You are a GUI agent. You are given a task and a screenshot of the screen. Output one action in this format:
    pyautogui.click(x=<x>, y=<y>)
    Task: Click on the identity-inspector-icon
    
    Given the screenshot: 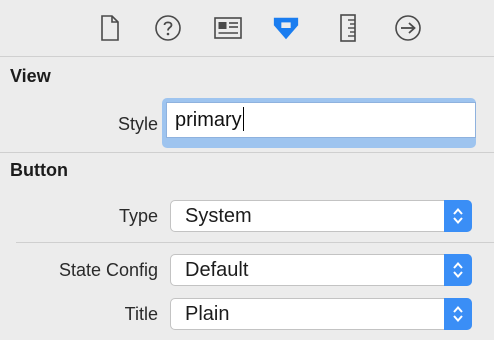 What is the action you would take?
    pyautogui.click(x=228, y=28)
    